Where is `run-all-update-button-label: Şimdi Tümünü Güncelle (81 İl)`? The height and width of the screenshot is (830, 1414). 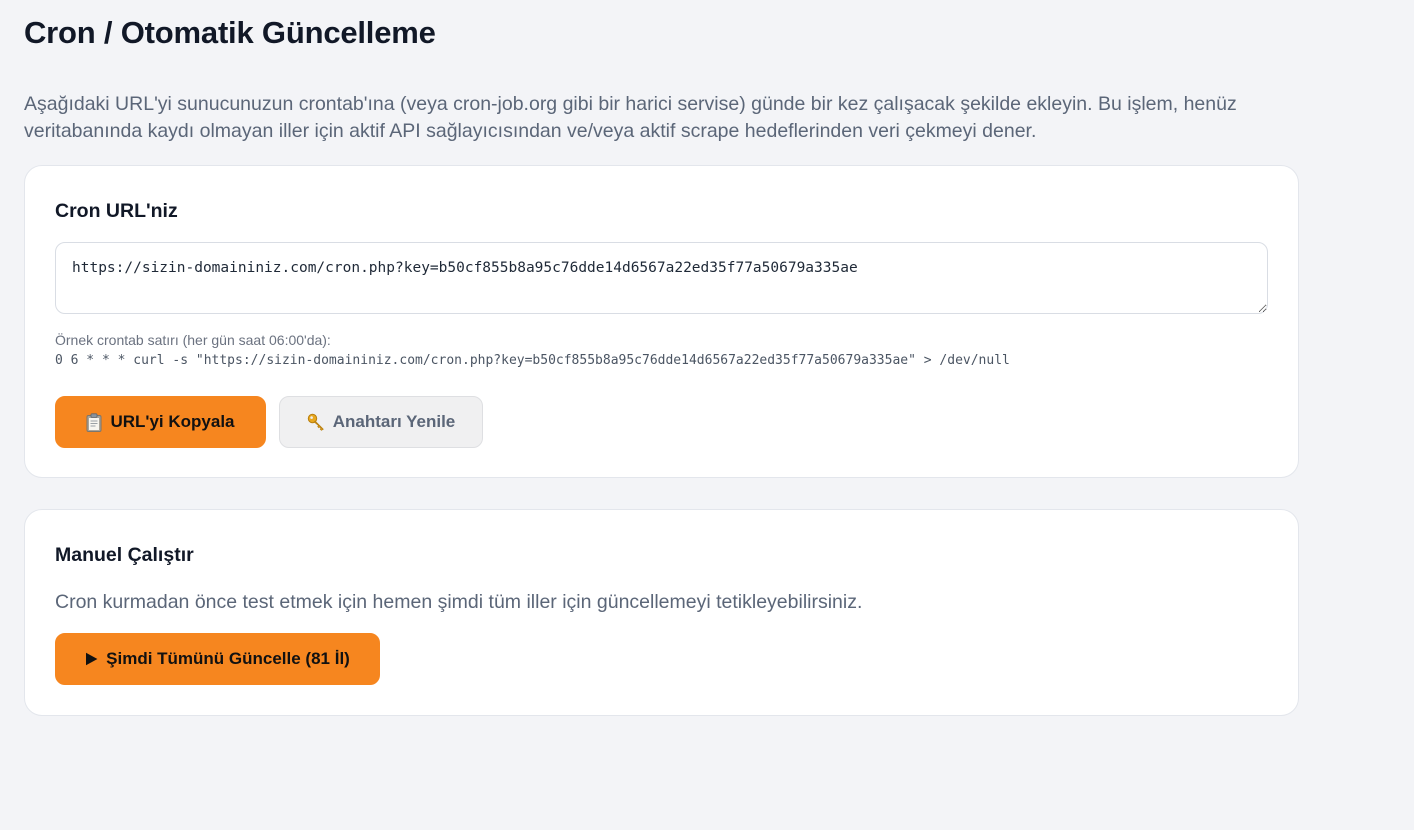 run-all-update-button-label: Şimdi Tümünü Güncelle (81 İl) is located at coordinates (228, 658).